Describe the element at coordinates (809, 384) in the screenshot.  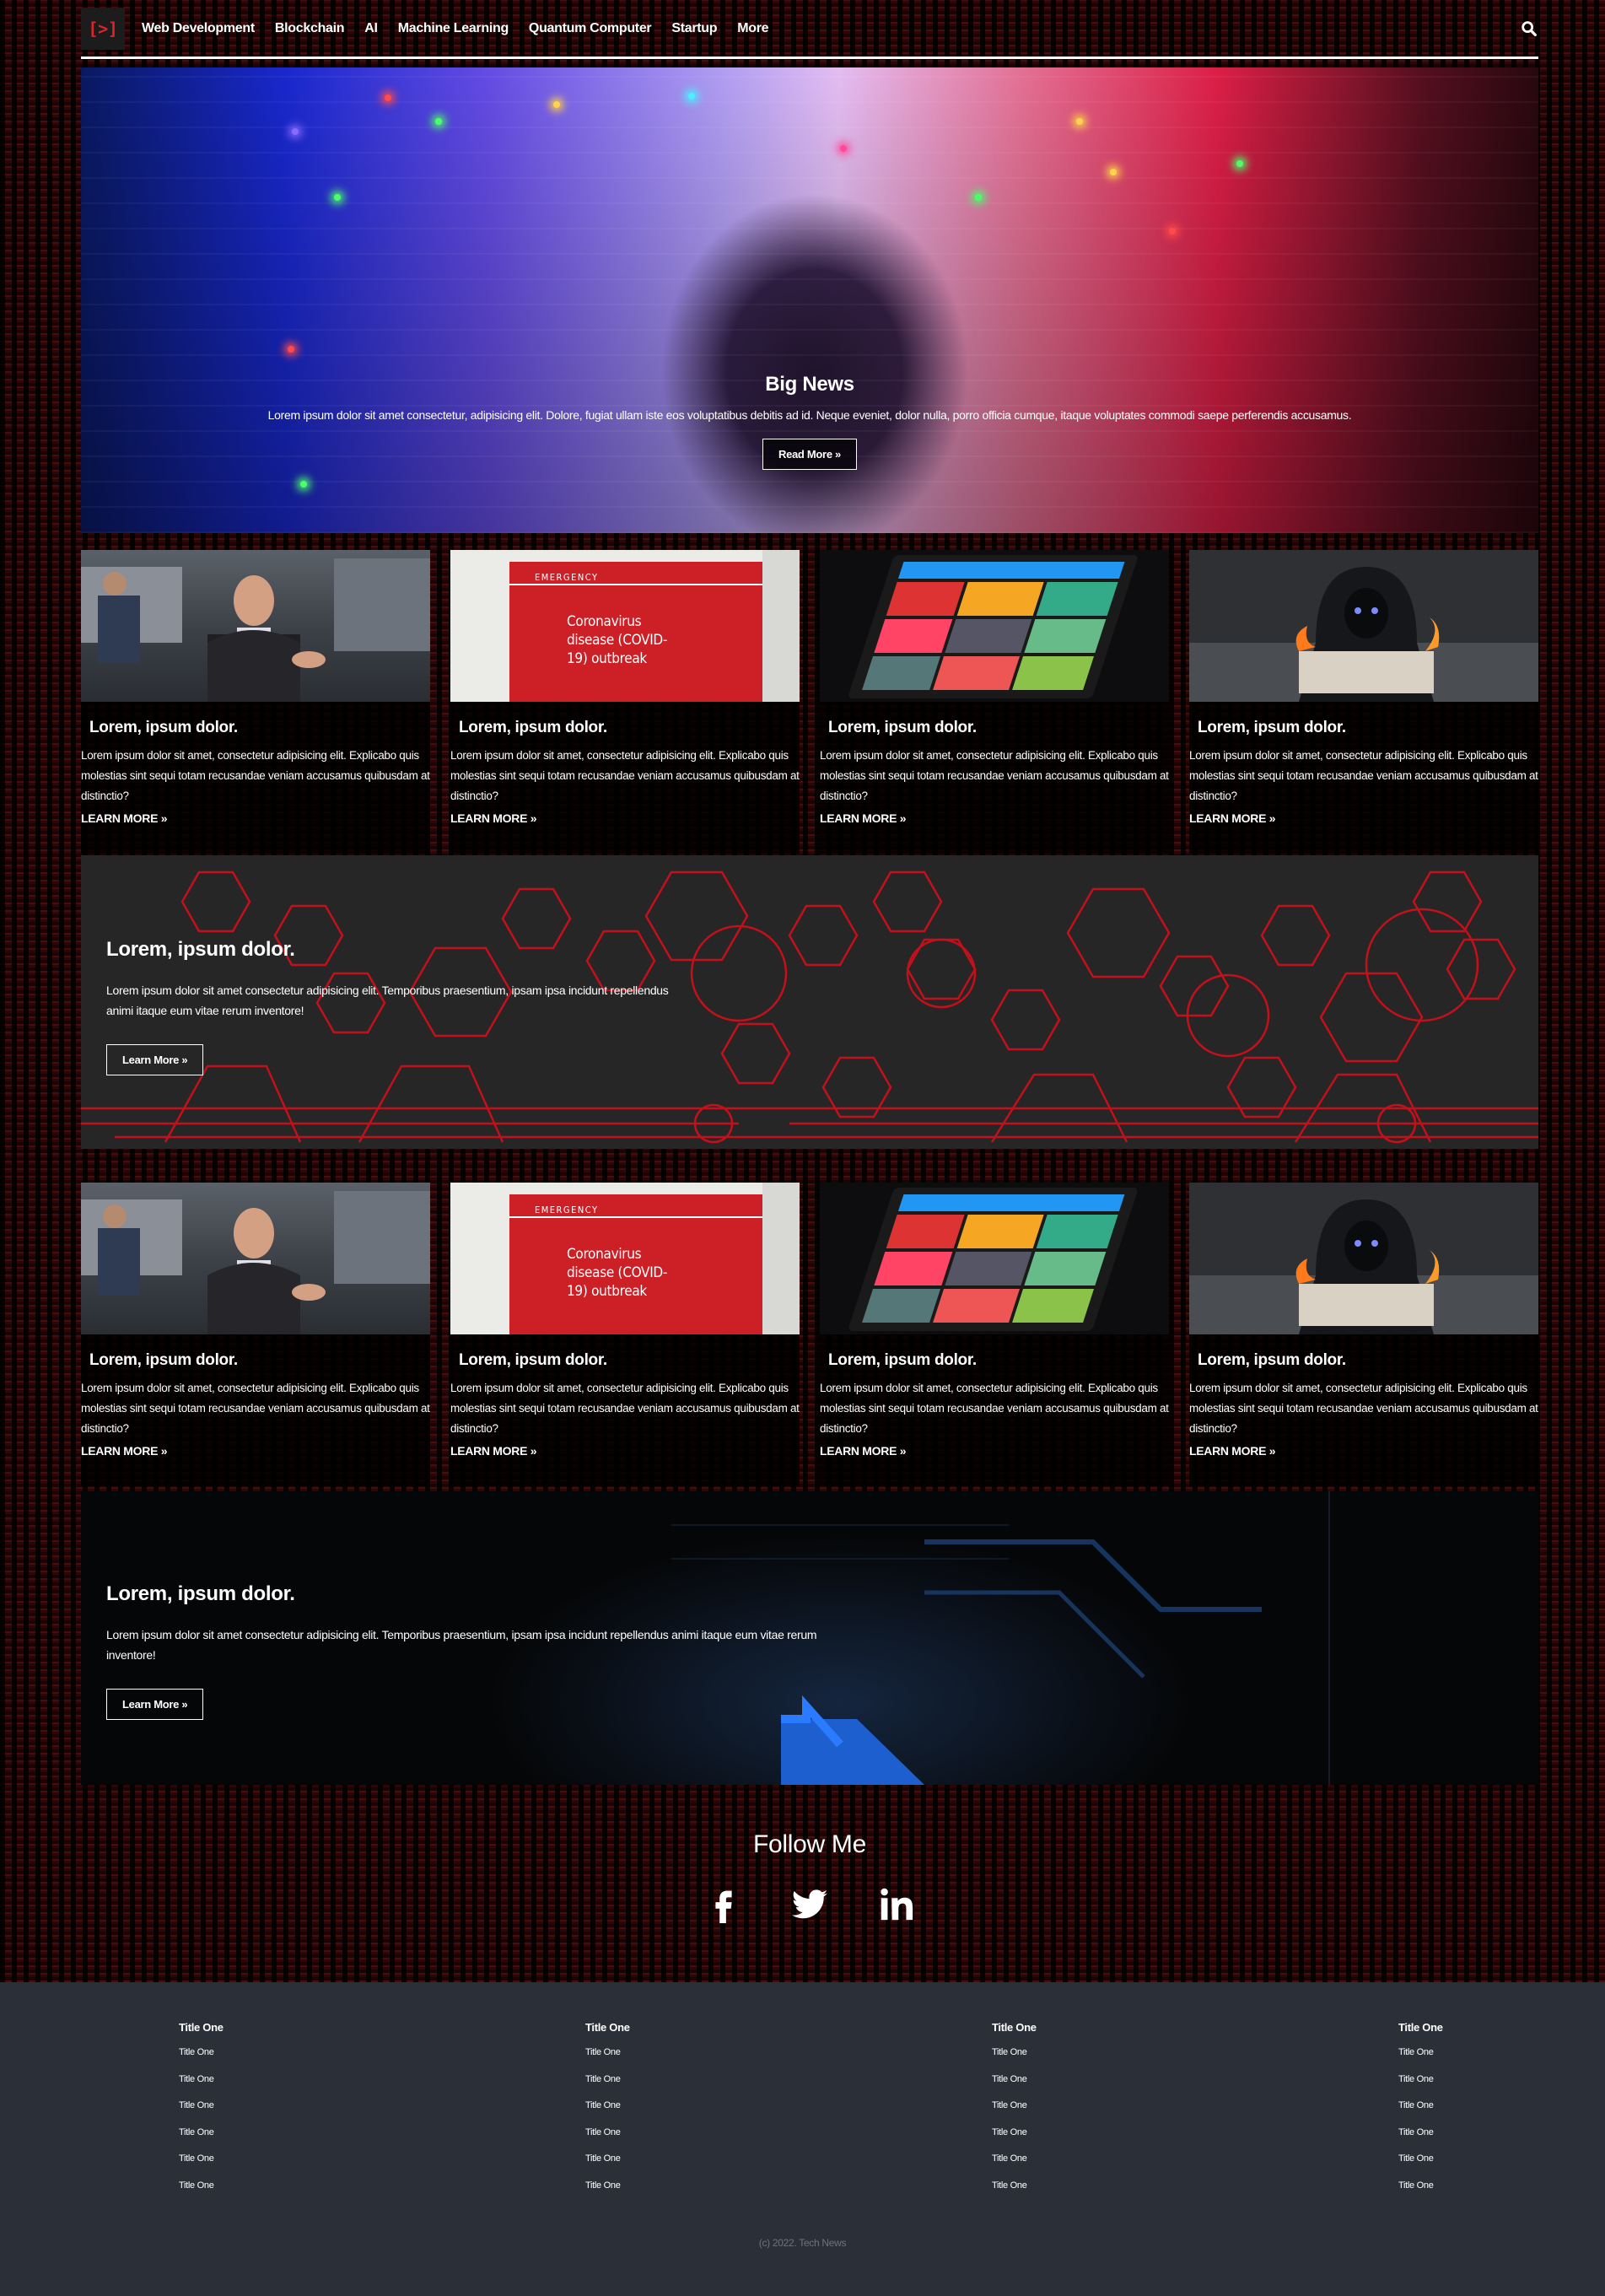
I see `hero-title: Big News` at that location.